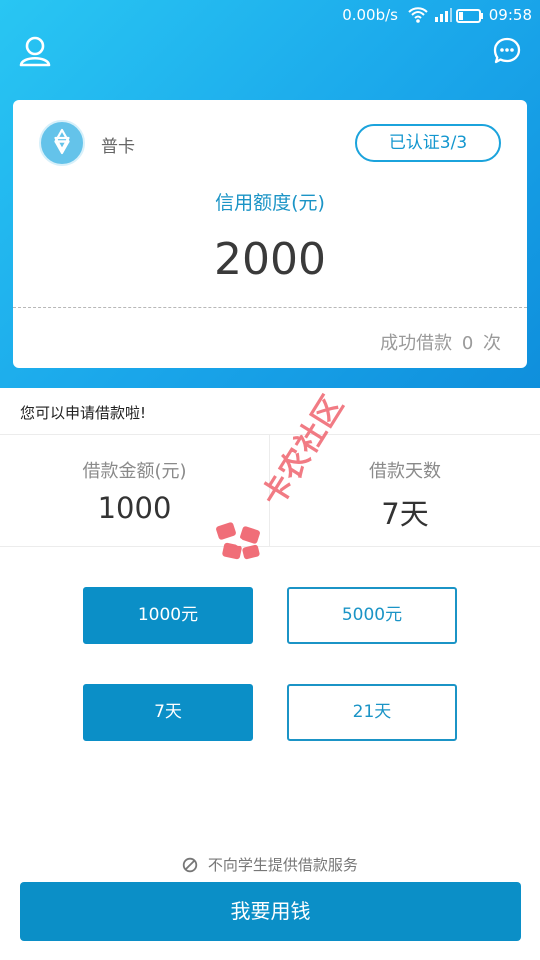 The width and height of the screenshot is (540, 960). I want to click on card-badge, so click(62, 143).